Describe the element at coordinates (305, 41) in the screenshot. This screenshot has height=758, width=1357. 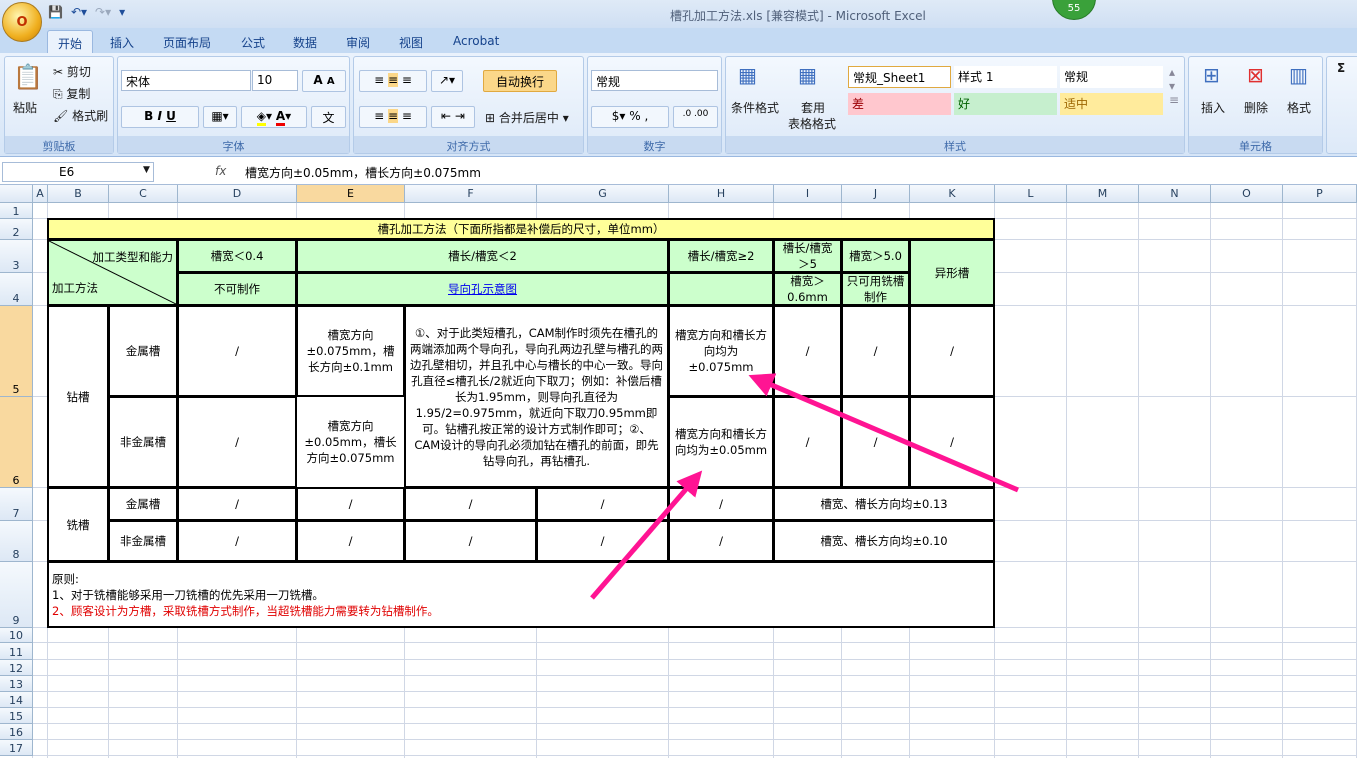
I see `tab-data: 数据` at that location.